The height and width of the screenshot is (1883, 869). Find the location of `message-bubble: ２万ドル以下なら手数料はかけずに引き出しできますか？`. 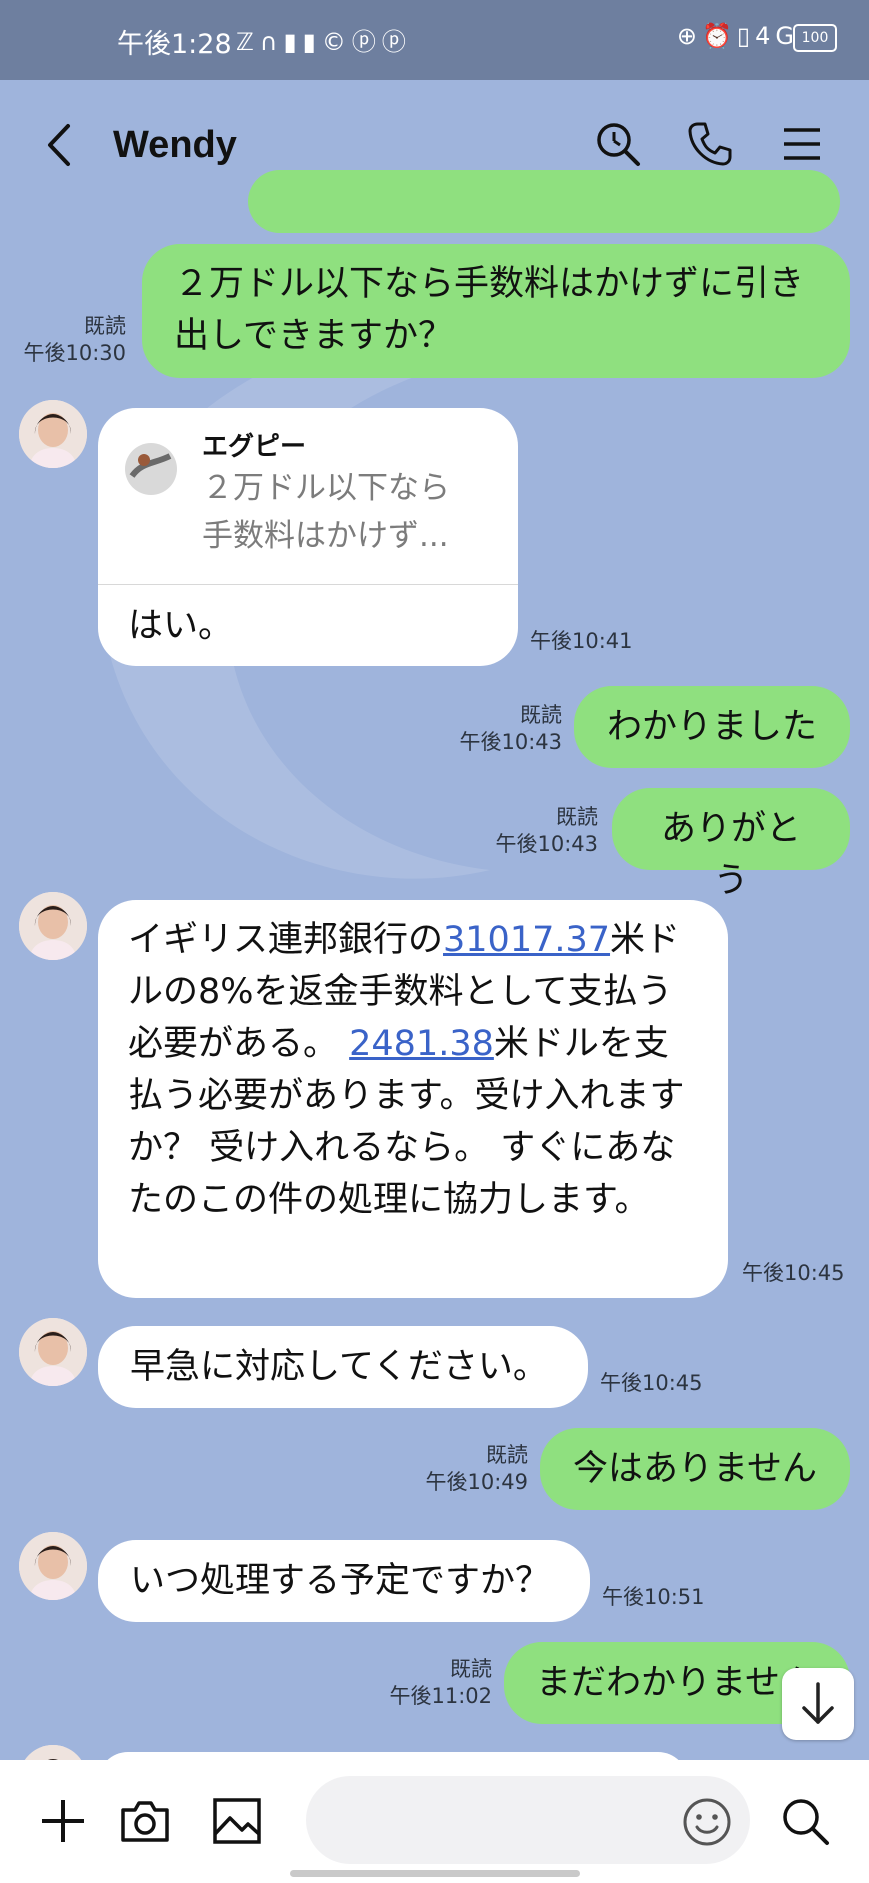

message-bubble: ２万ドル以下なら手数料はかけずに引き出しできますか？ is located at coordinates (496, 311).